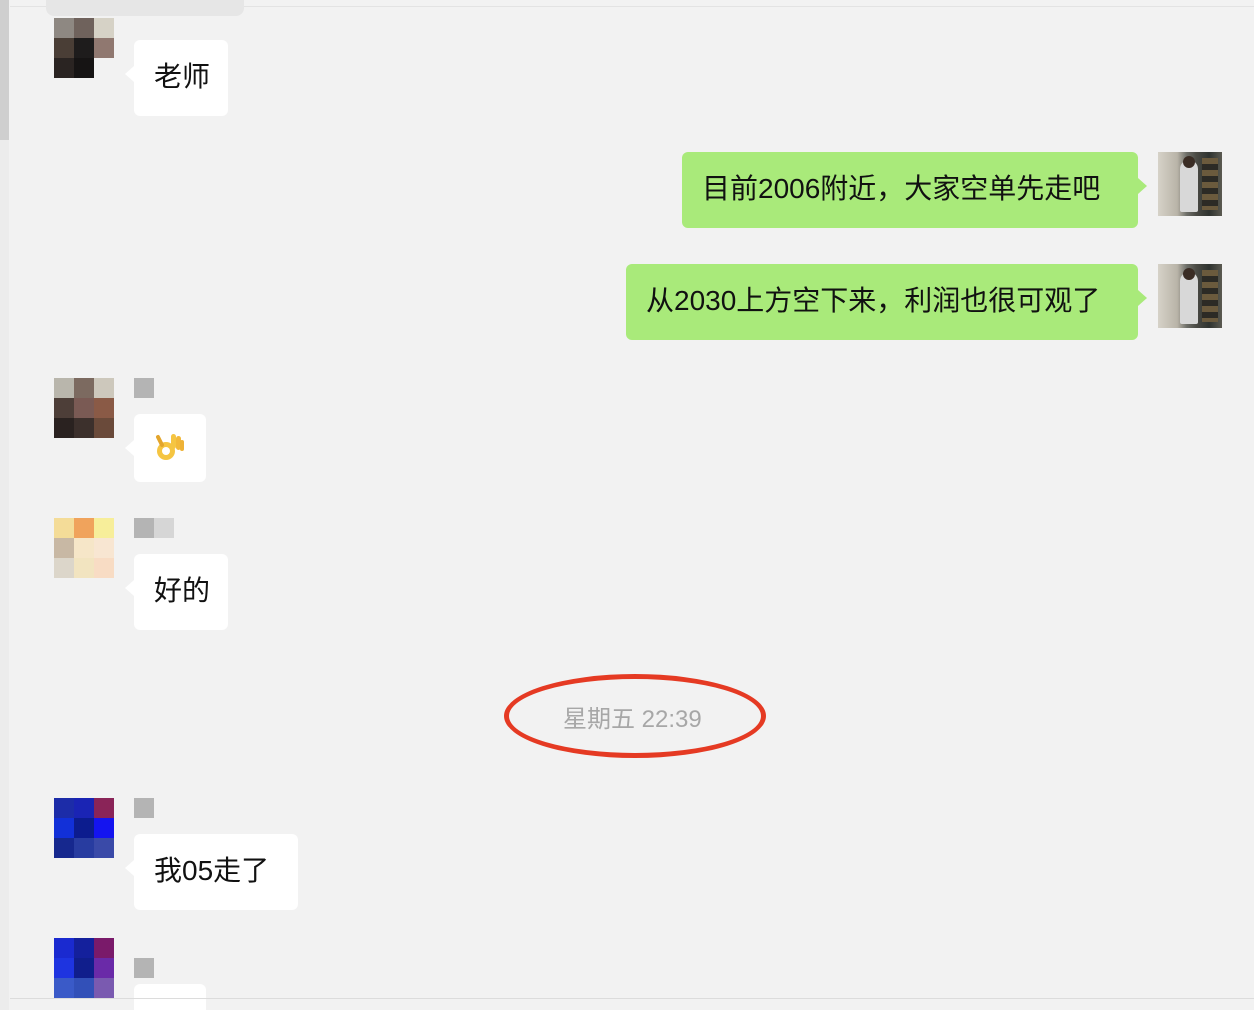 The image size is (1254, 1010). I want to click on message-text: 我05走了, so click(212, 870).